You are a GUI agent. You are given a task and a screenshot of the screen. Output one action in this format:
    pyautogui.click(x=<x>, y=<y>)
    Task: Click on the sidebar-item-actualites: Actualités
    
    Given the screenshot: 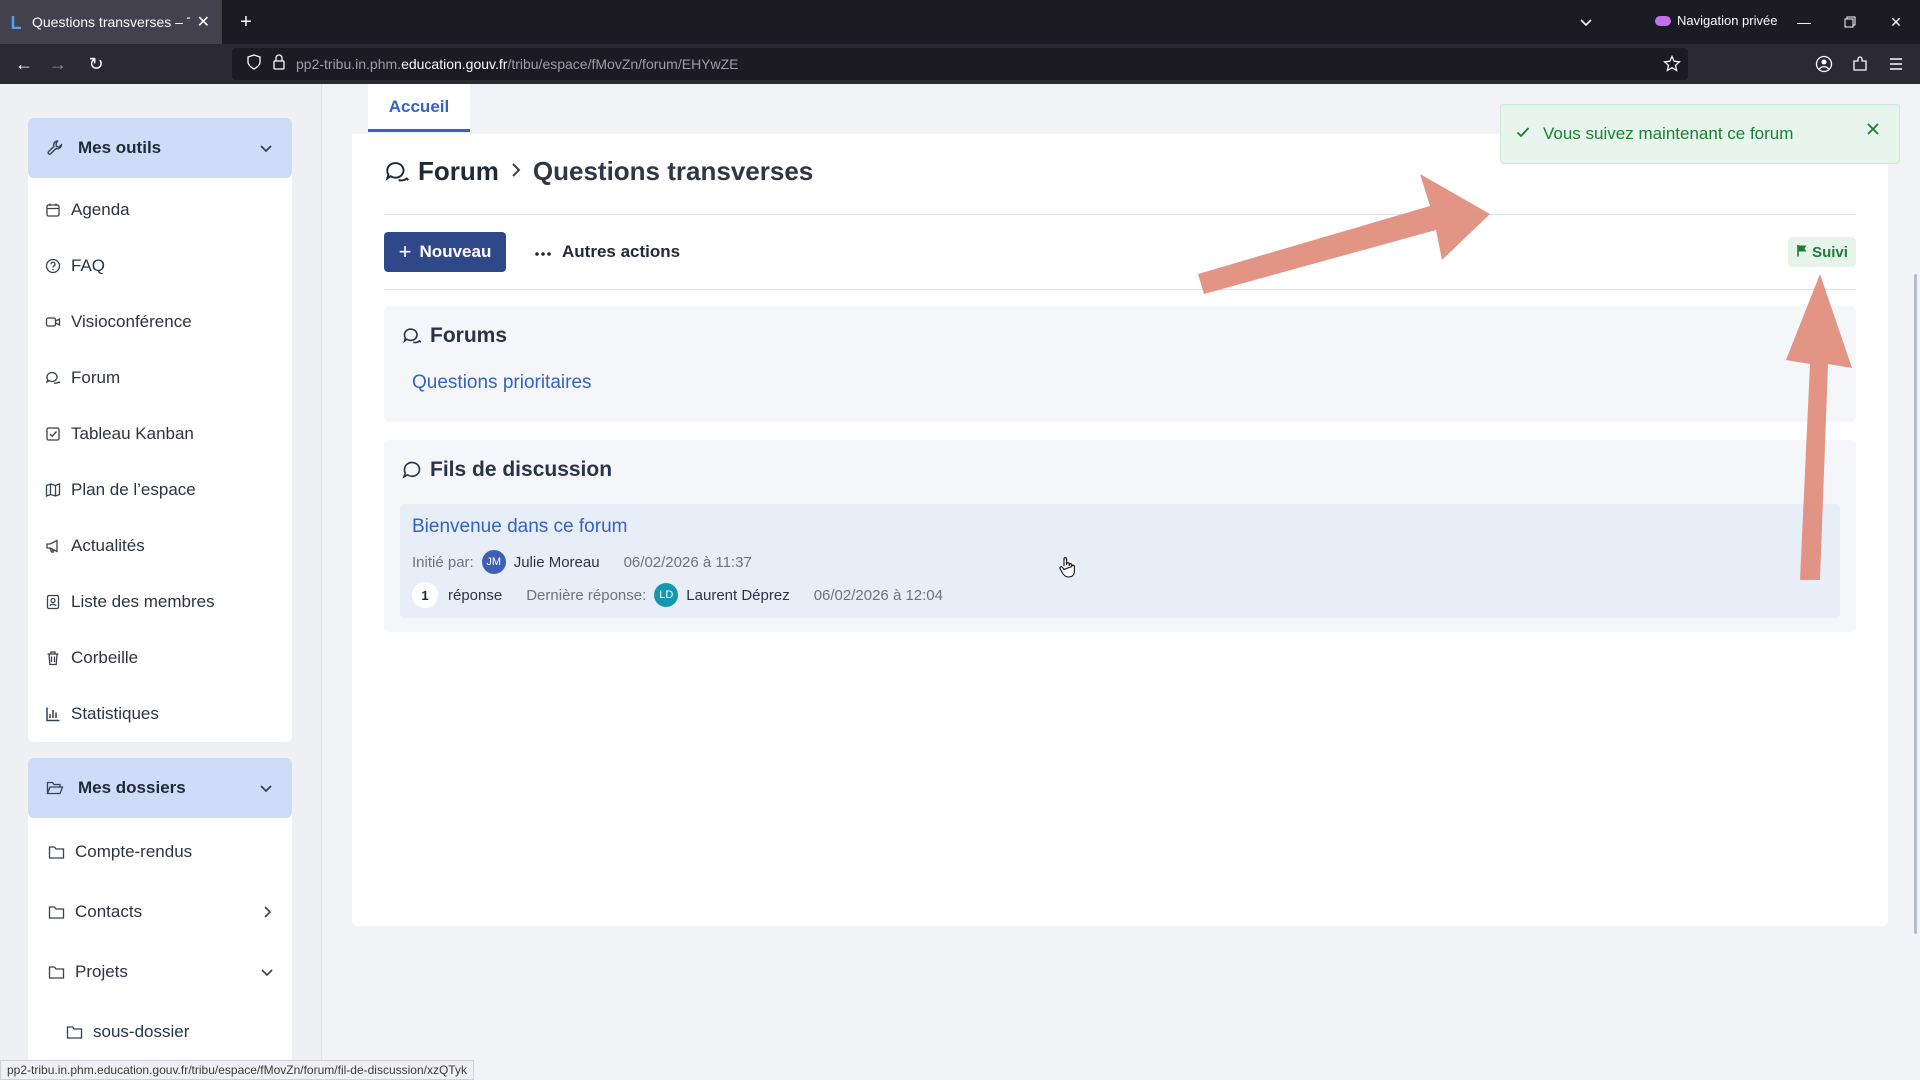 What is the action you would take?
    pyautogui.click(x=160, y=546)
    